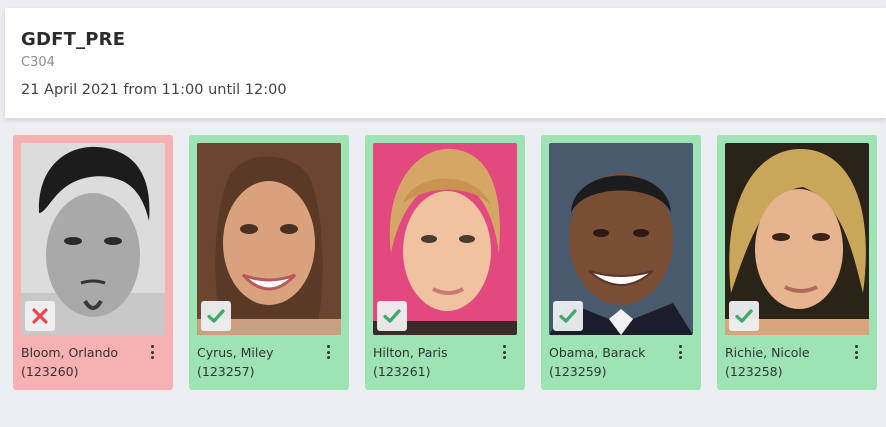  Describe the element at coordinates (154, 90) in the screenshot. I see `session-datetime: 21 April 2021 from 11:00 until 12:00` at that location.